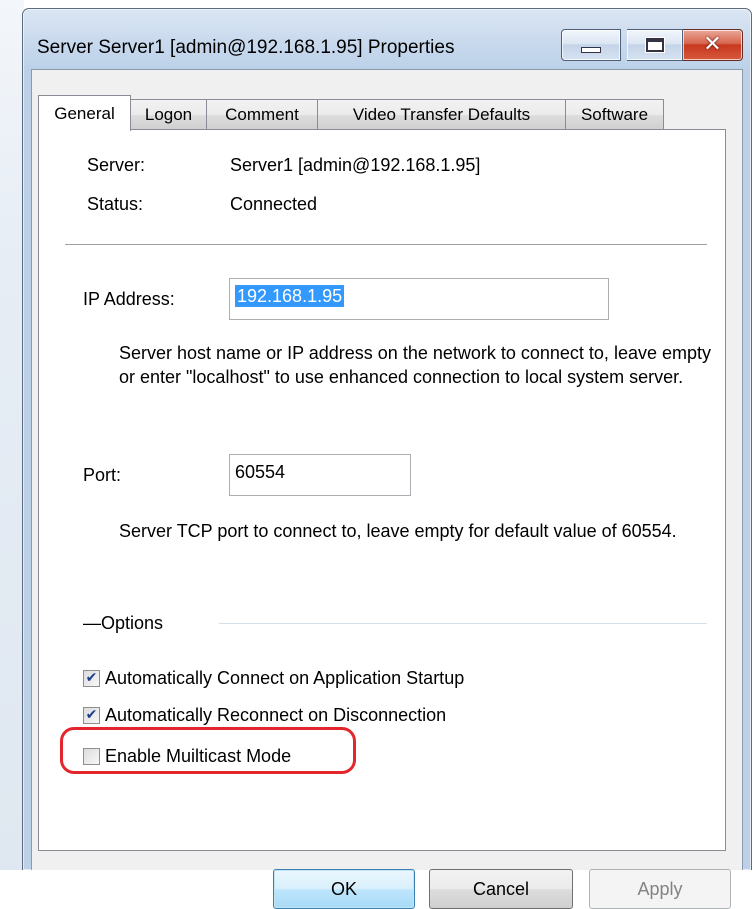 This screenshot has width=754, height=909. Describe the element at coordinates (501, 889) in the screenshot. I see `cancel-button: Cancel` at that location.